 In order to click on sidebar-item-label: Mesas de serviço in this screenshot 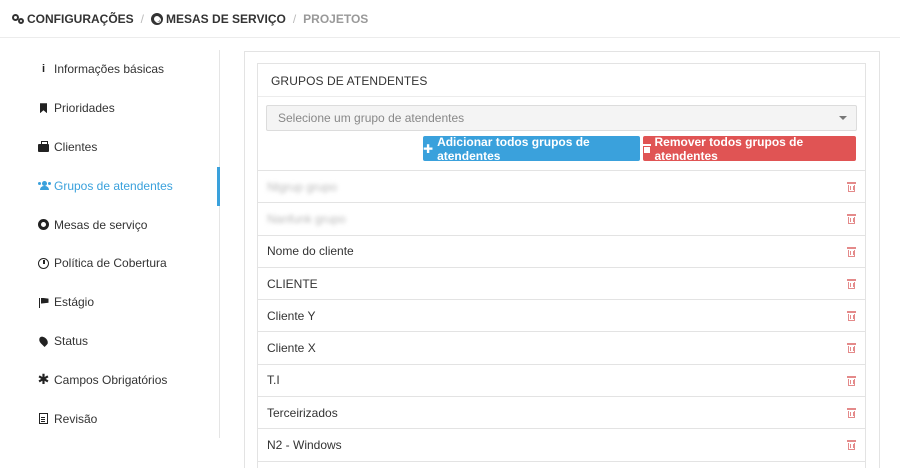, I will do `click(101, 224)`.